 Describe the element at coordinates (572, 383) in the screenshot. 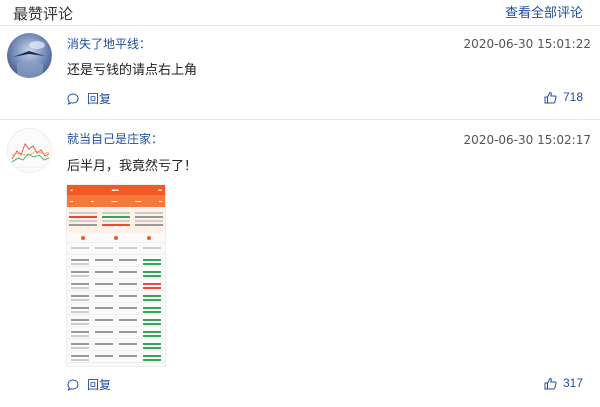

I see `like-count: 317` at that location.